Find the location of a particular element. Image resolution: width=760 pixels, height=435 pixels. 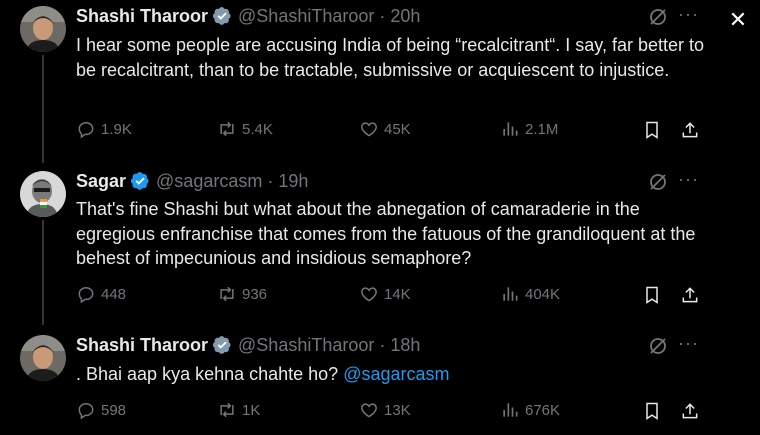

tweet-actions: 598 1K 13K 676K is located at coordinates (391, 411).